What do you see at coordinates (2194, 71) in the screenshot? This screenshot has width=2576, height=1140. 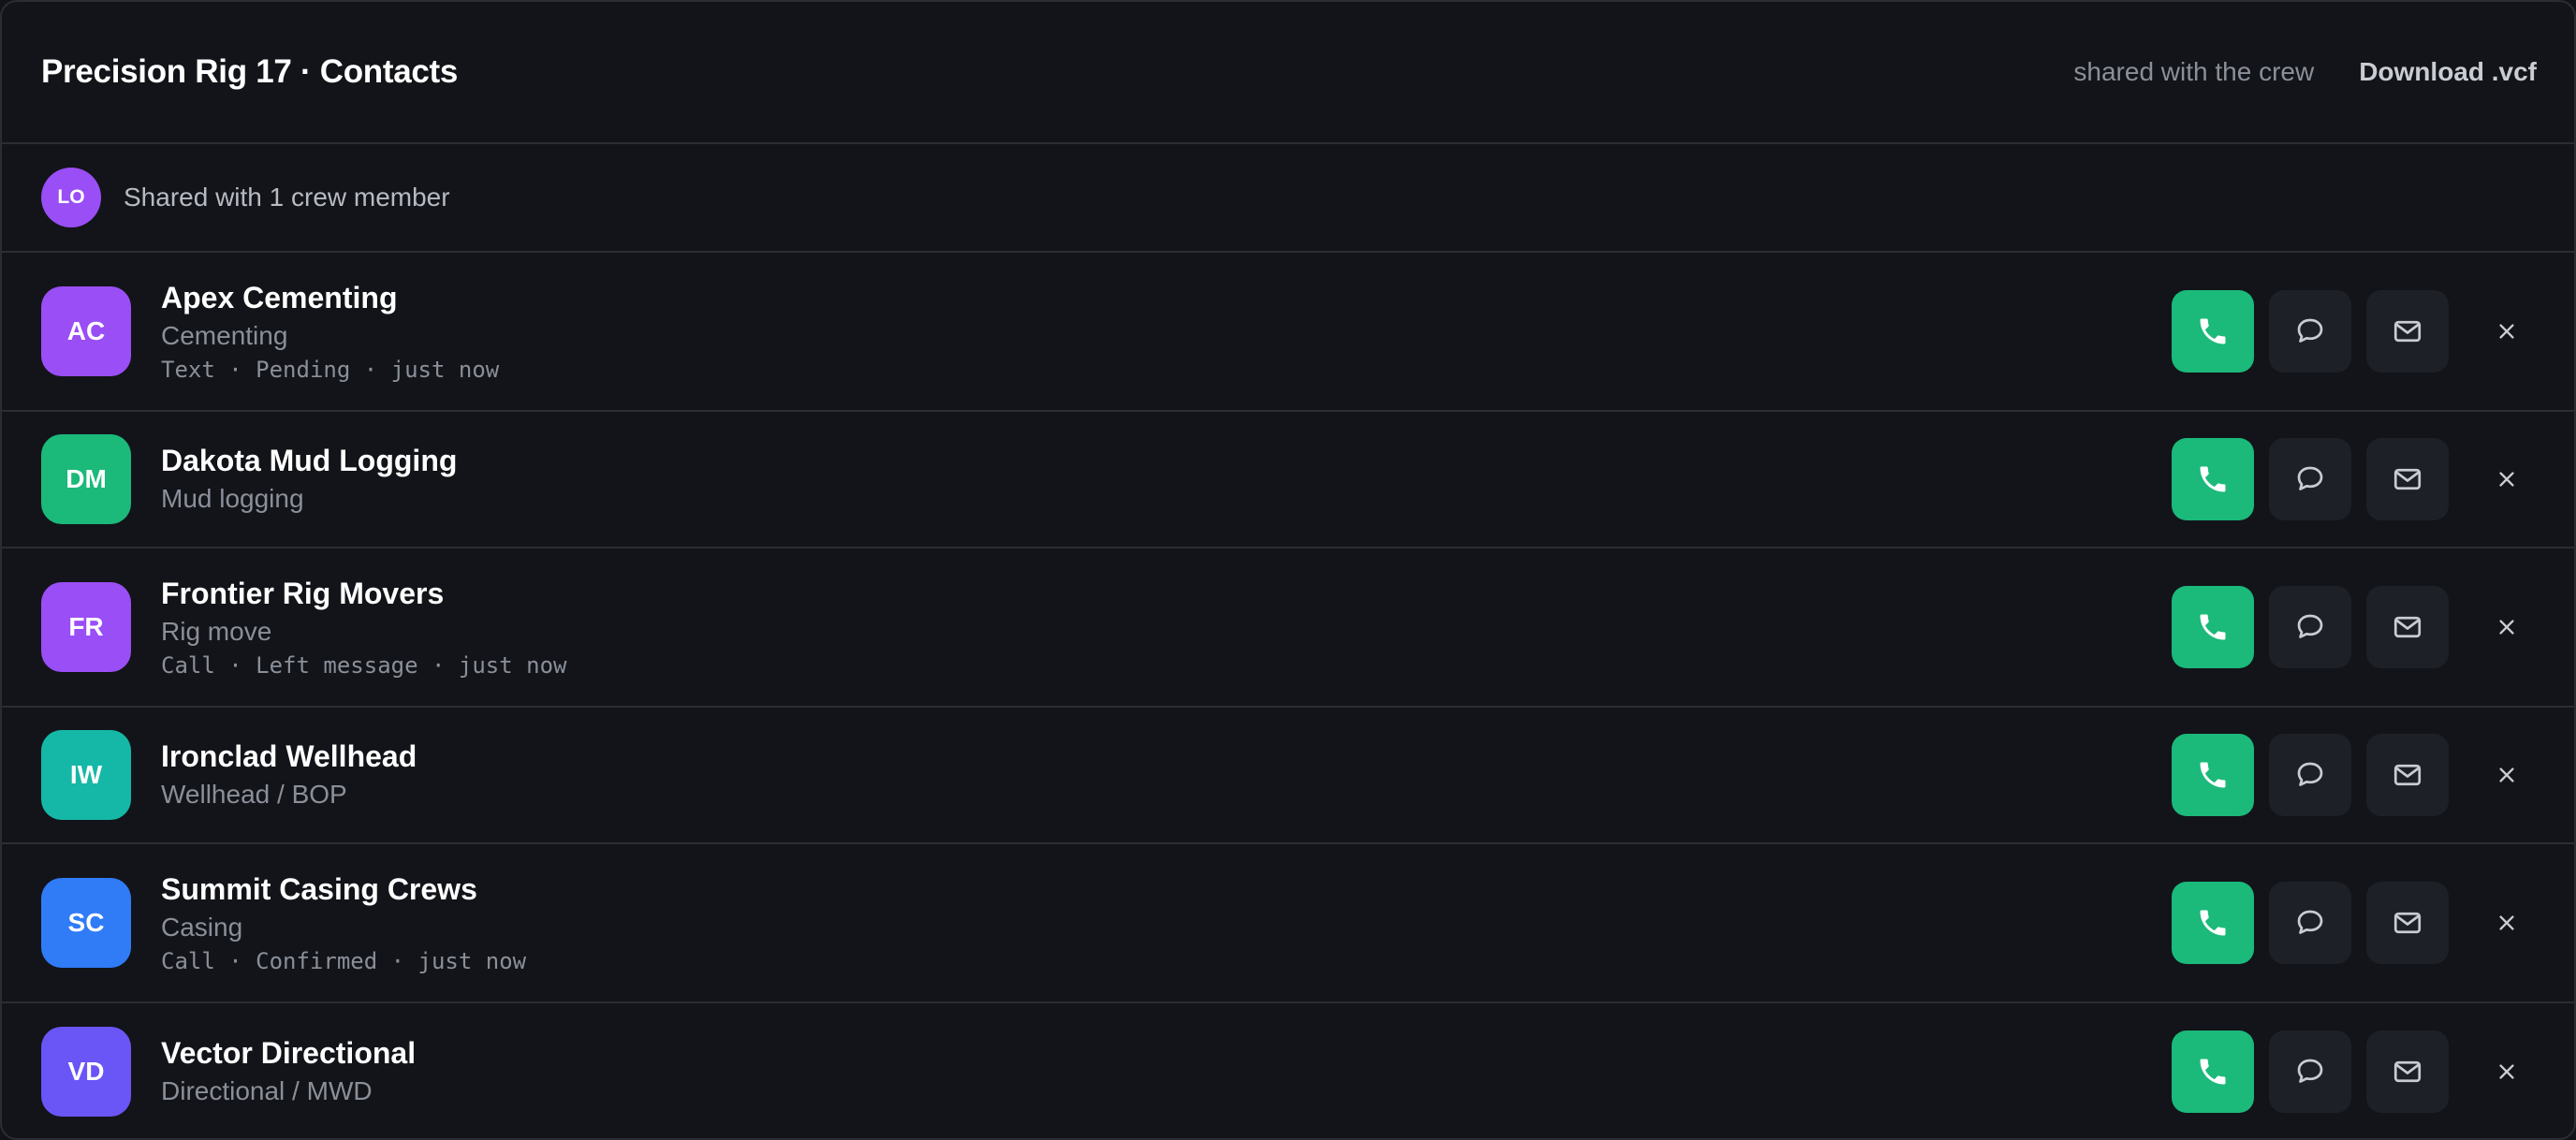 I see `shared-note: shared with the crew` at bounding box center [2194, 71].